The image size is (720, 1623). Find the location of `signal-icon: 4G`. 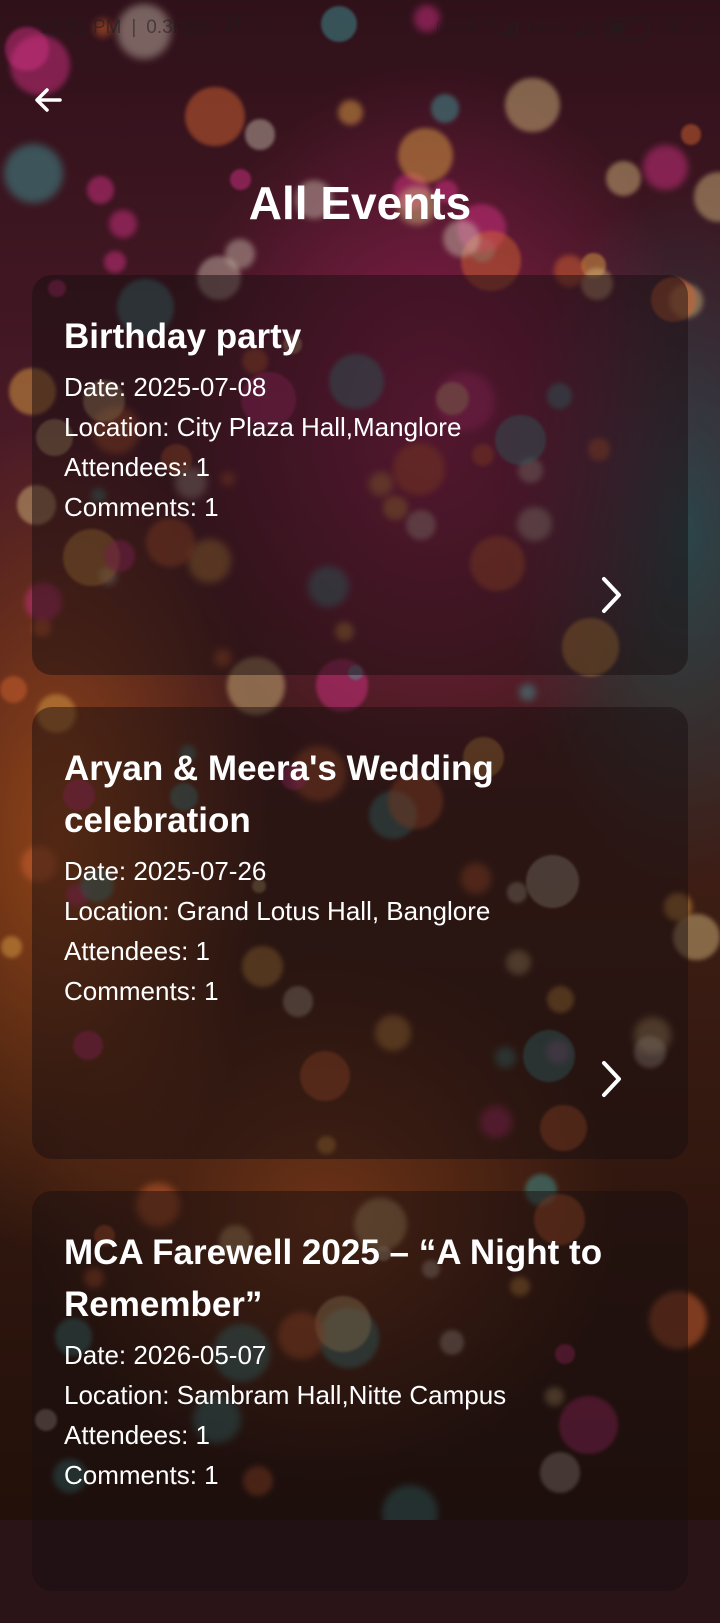

signal-icon: 4G is located at coordinates (501, 28).